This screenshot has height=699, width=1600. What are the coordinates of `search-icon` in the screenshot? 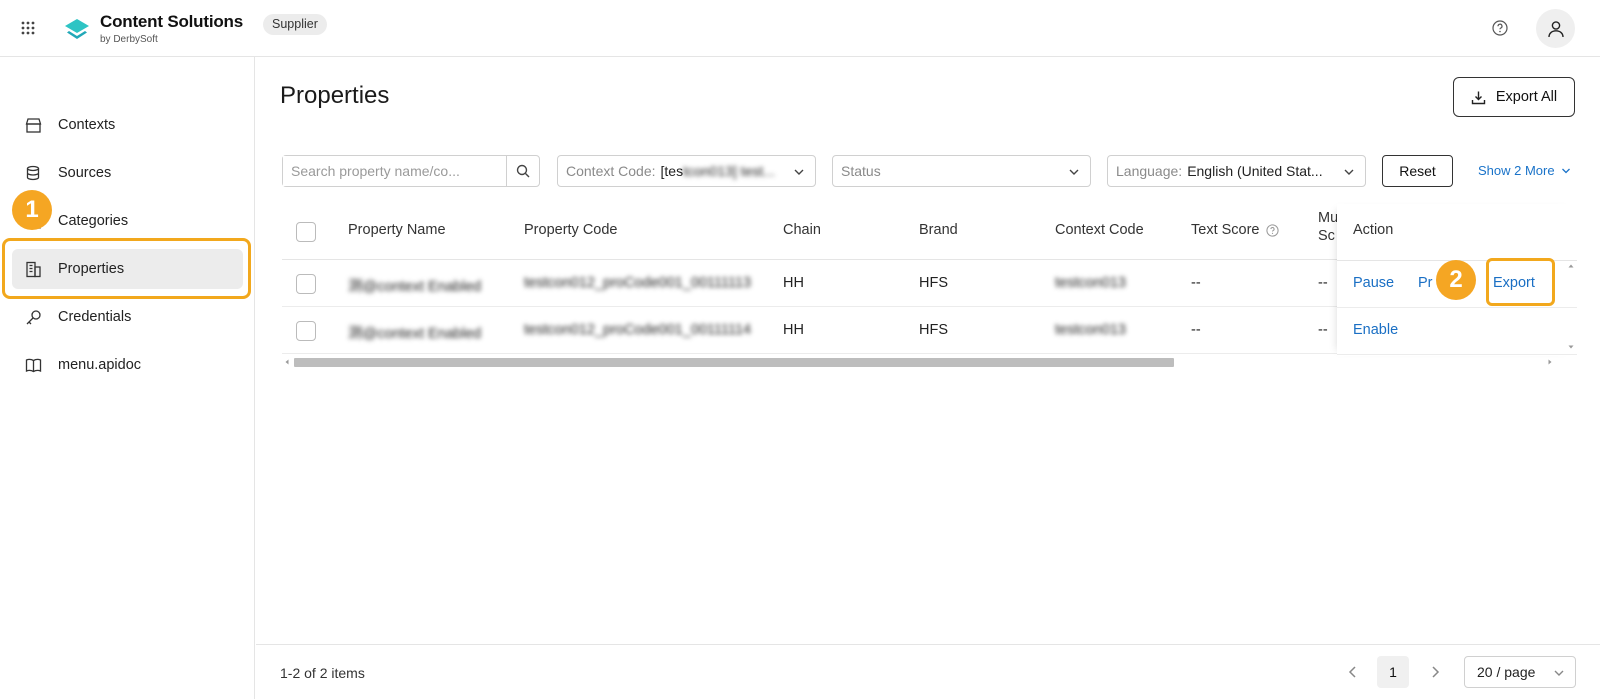 It's located at (523, 171).